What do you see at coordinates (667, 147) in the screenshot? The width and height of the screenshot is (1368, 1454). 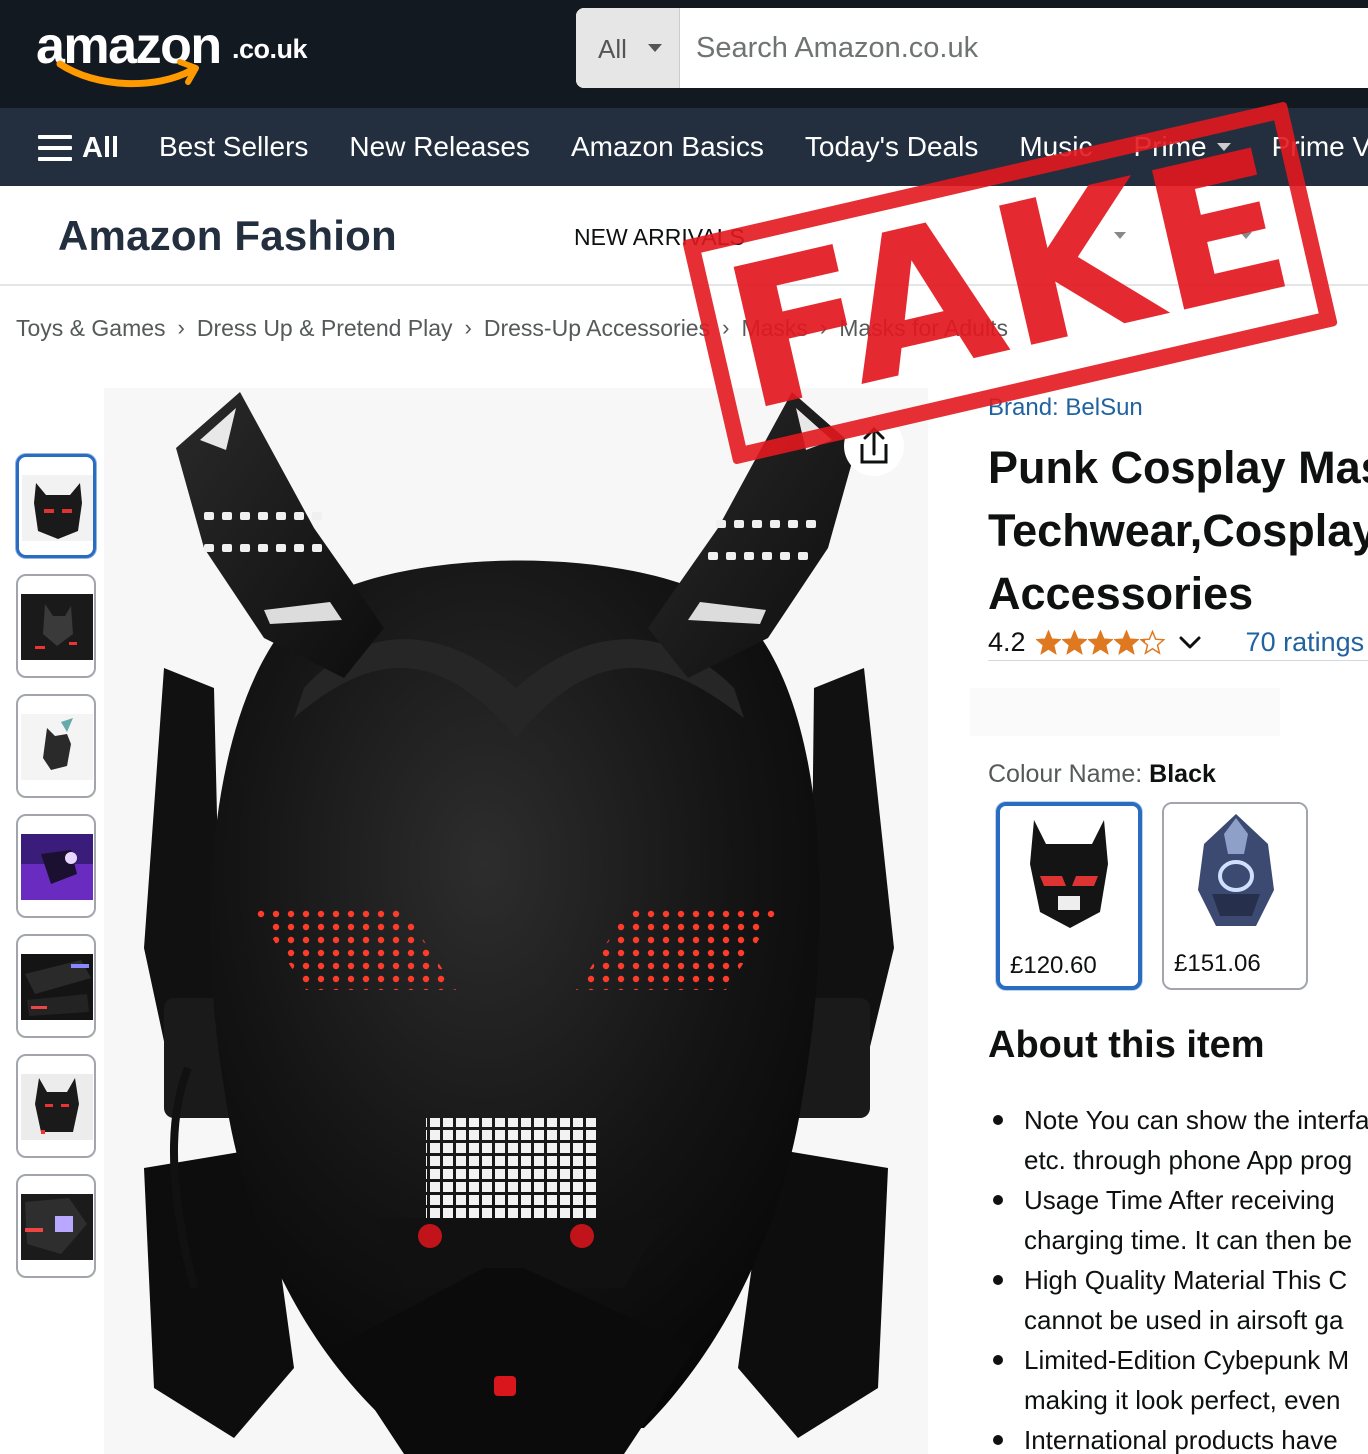 I see `nav-amazon-basics: Amazon Basics` at bounding box center [667, 147].